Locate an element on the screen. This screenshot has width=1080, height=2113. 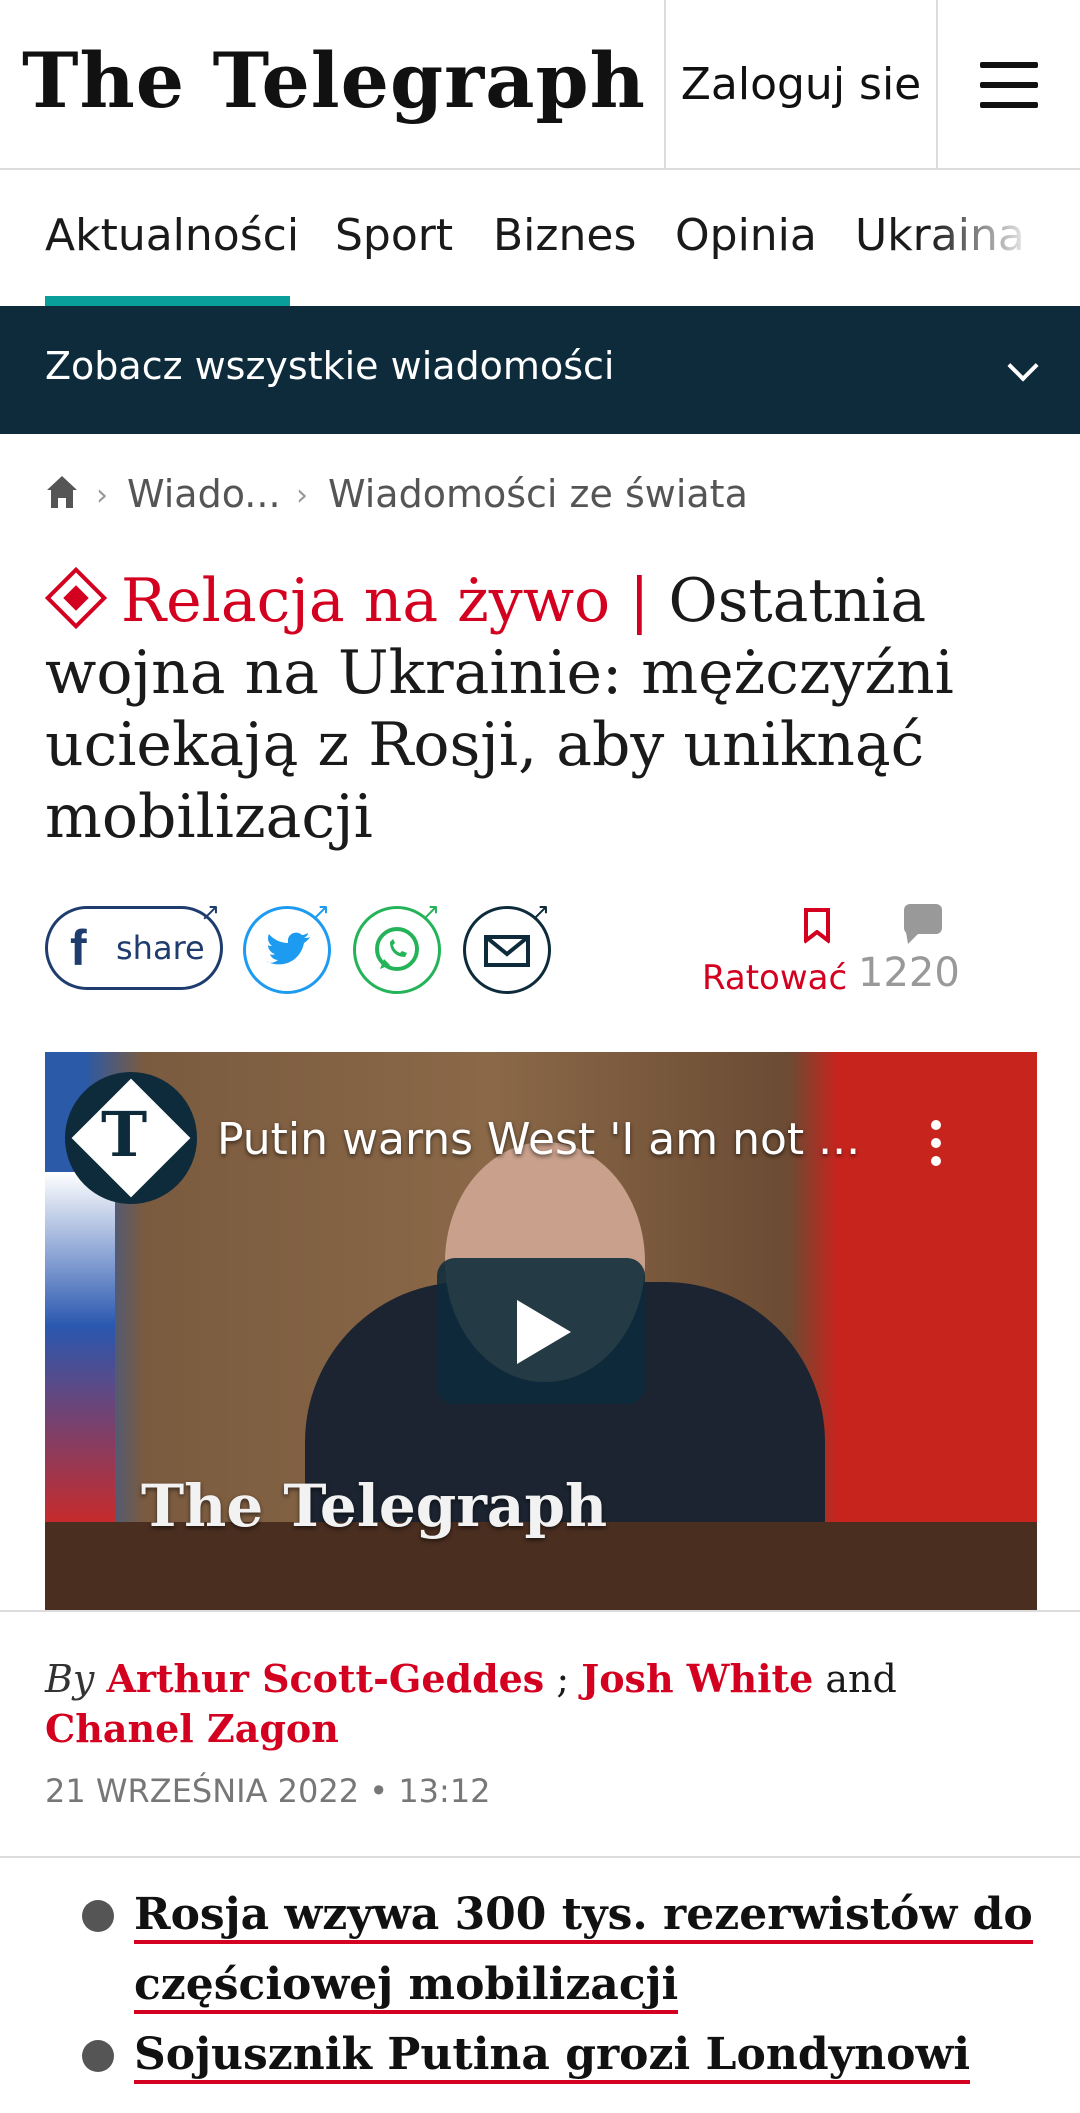
nav-item-opinia: Opinia is located at coordinates (746, 235).